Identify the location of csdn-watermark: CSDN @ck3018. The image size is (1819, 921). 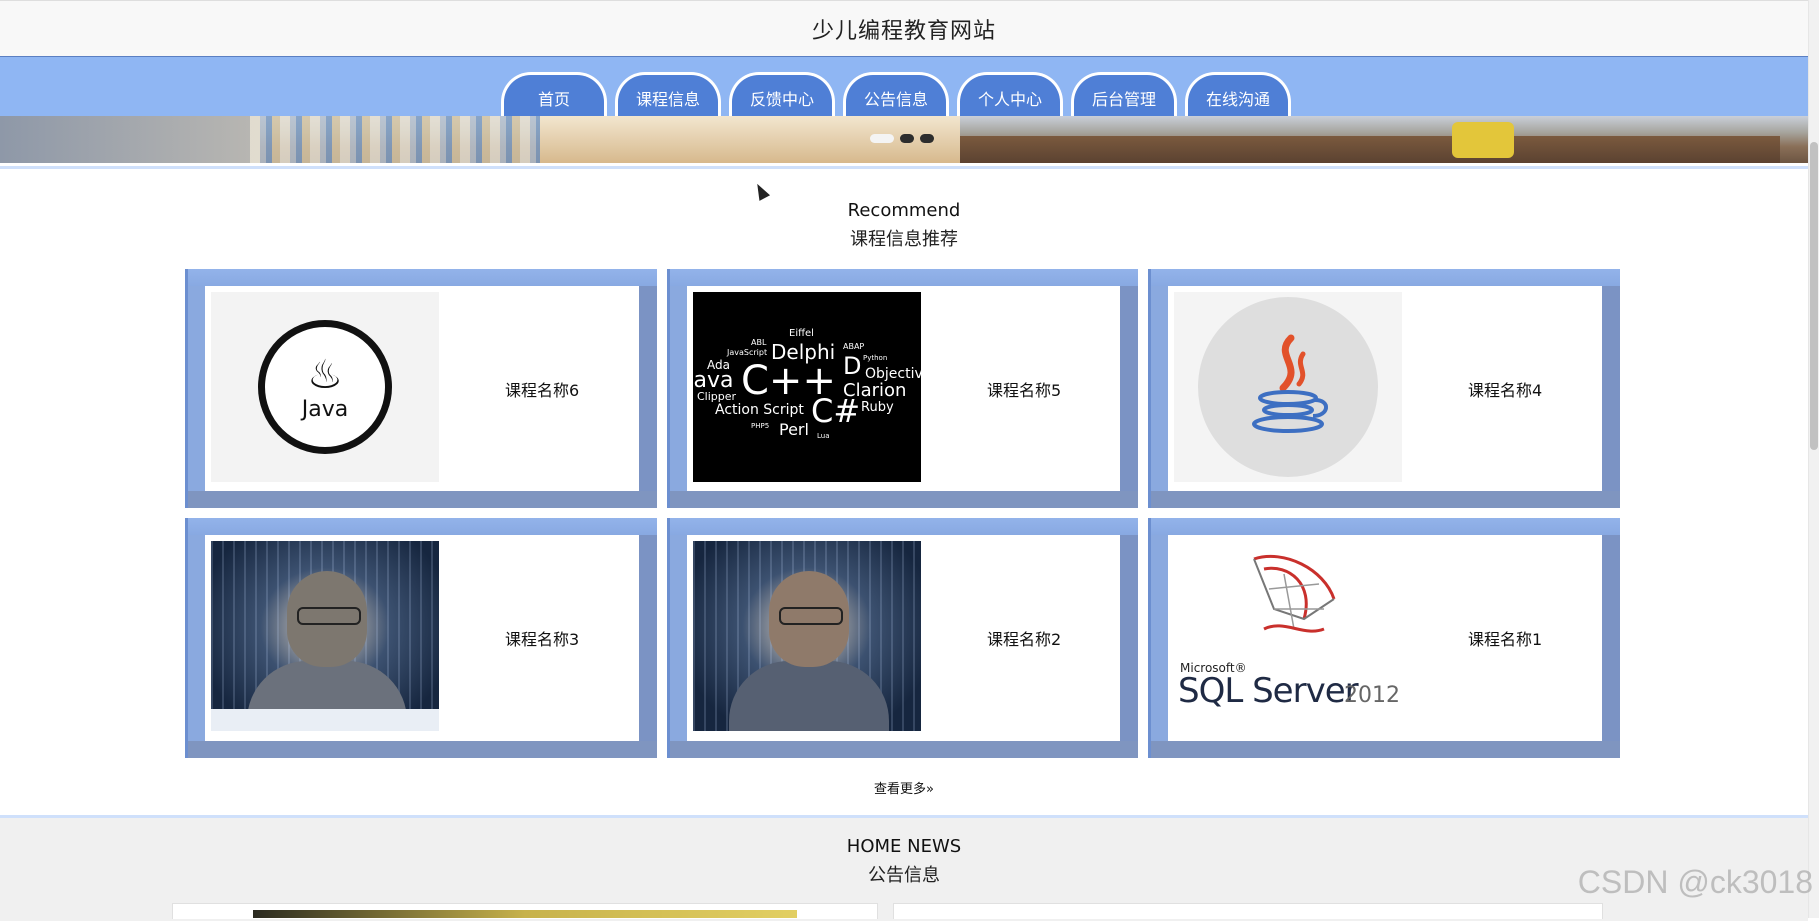
(1695, 882).